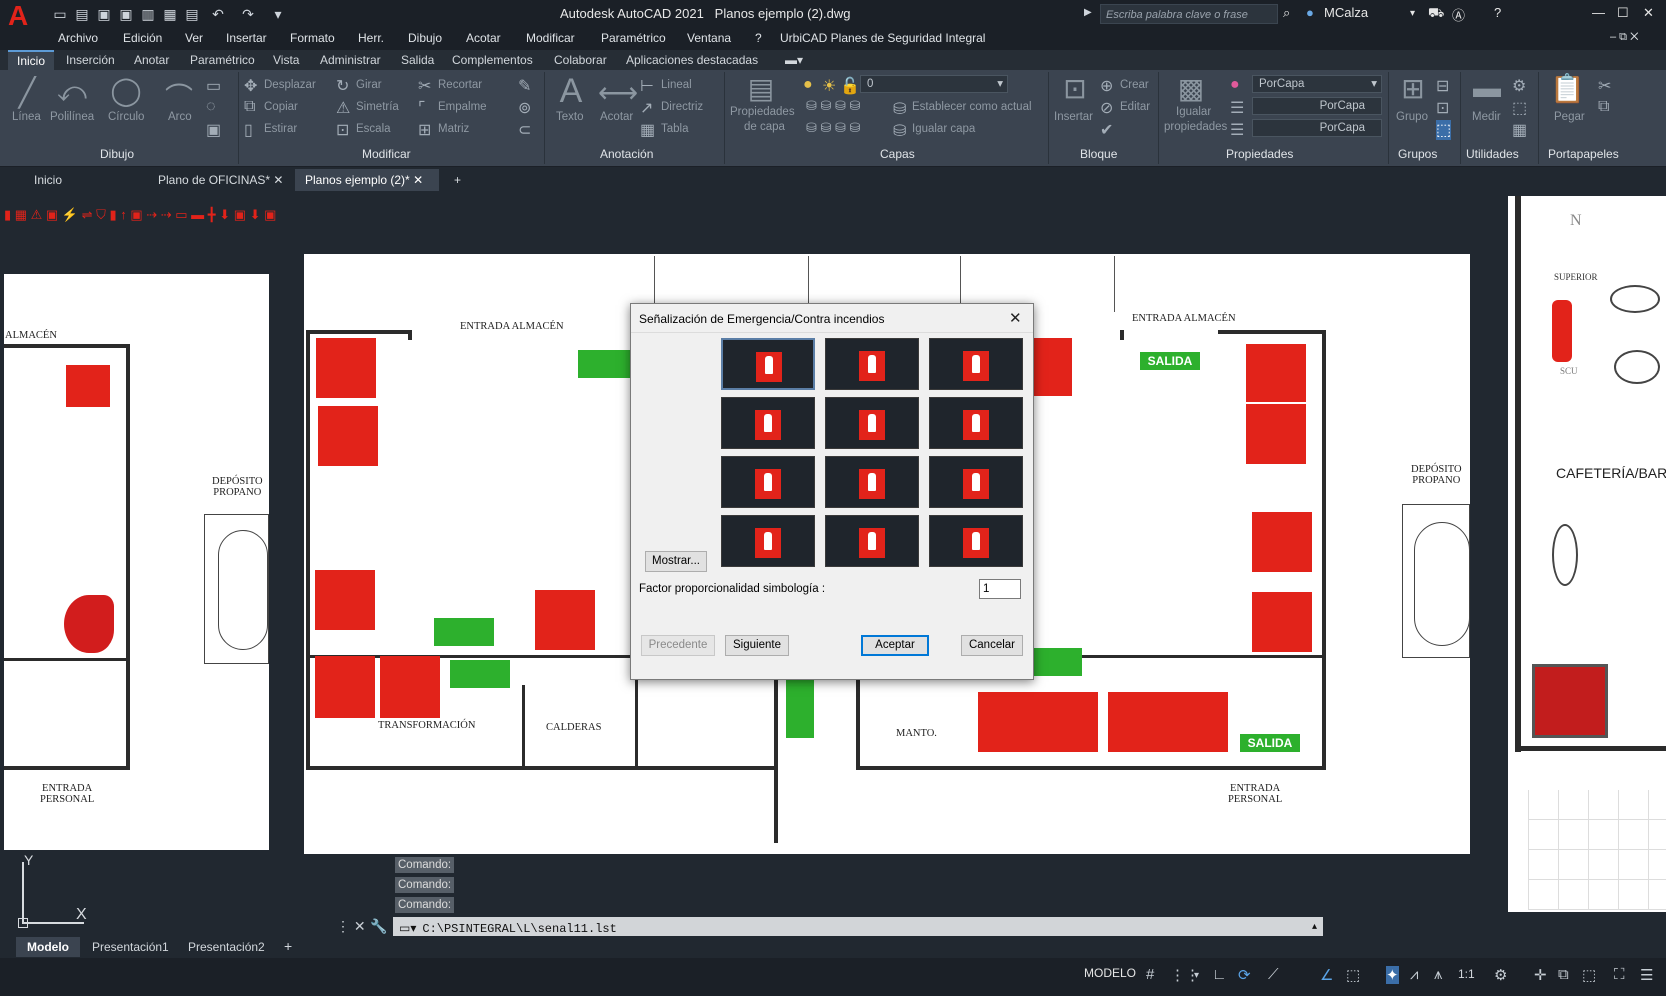  I want to click on scale-icon: ⊡, so click(342, 130).